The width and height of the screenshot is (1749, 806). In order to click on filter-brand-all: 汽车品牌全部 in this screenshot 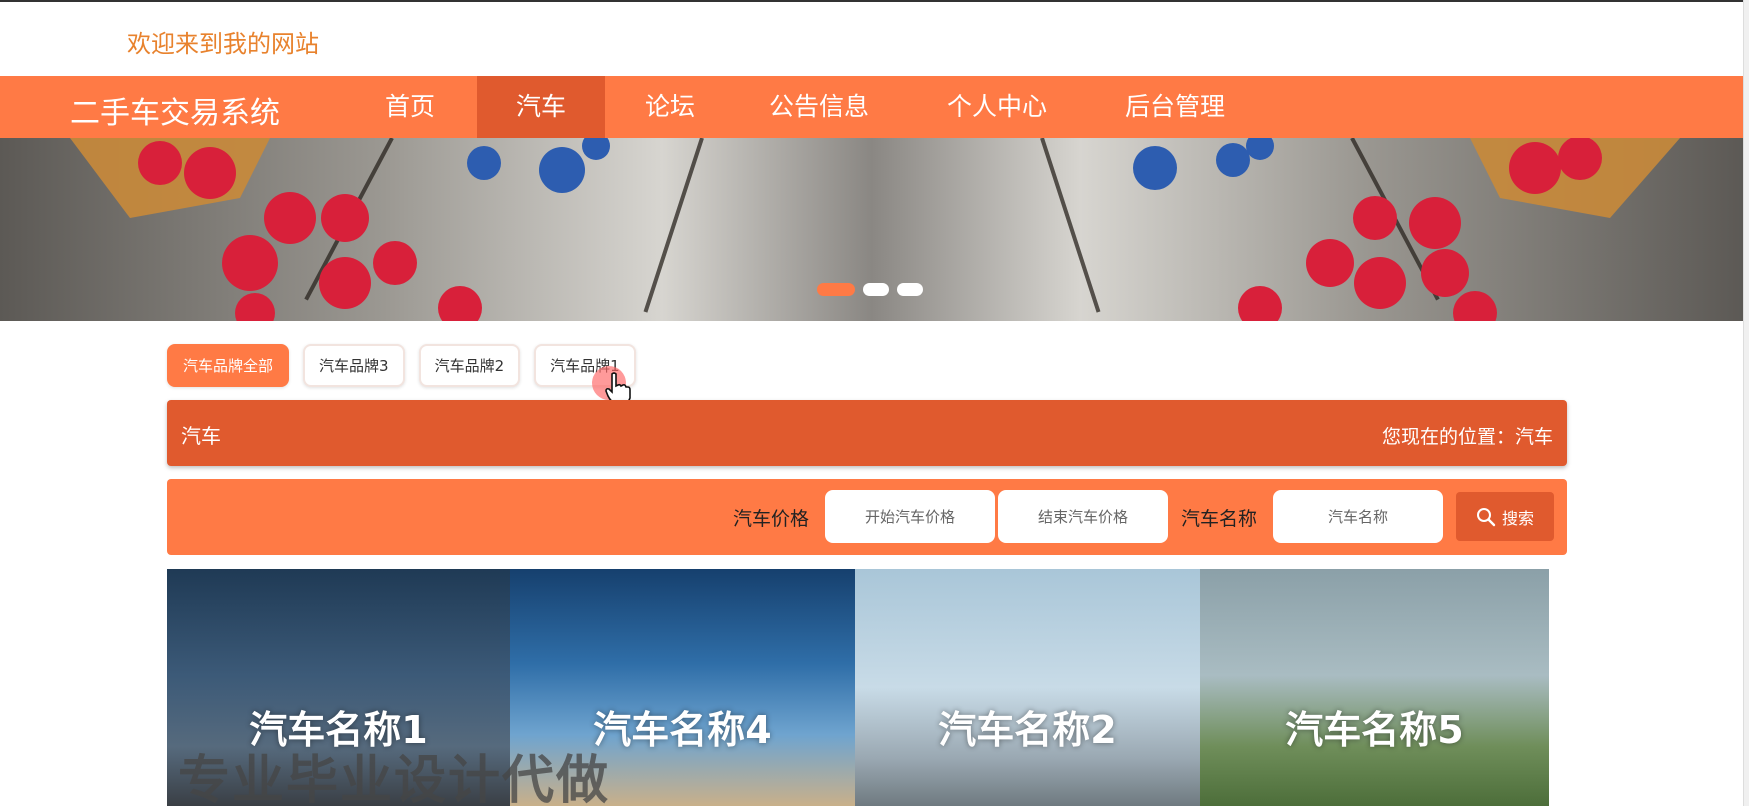, I will do `click(228, 365)`.